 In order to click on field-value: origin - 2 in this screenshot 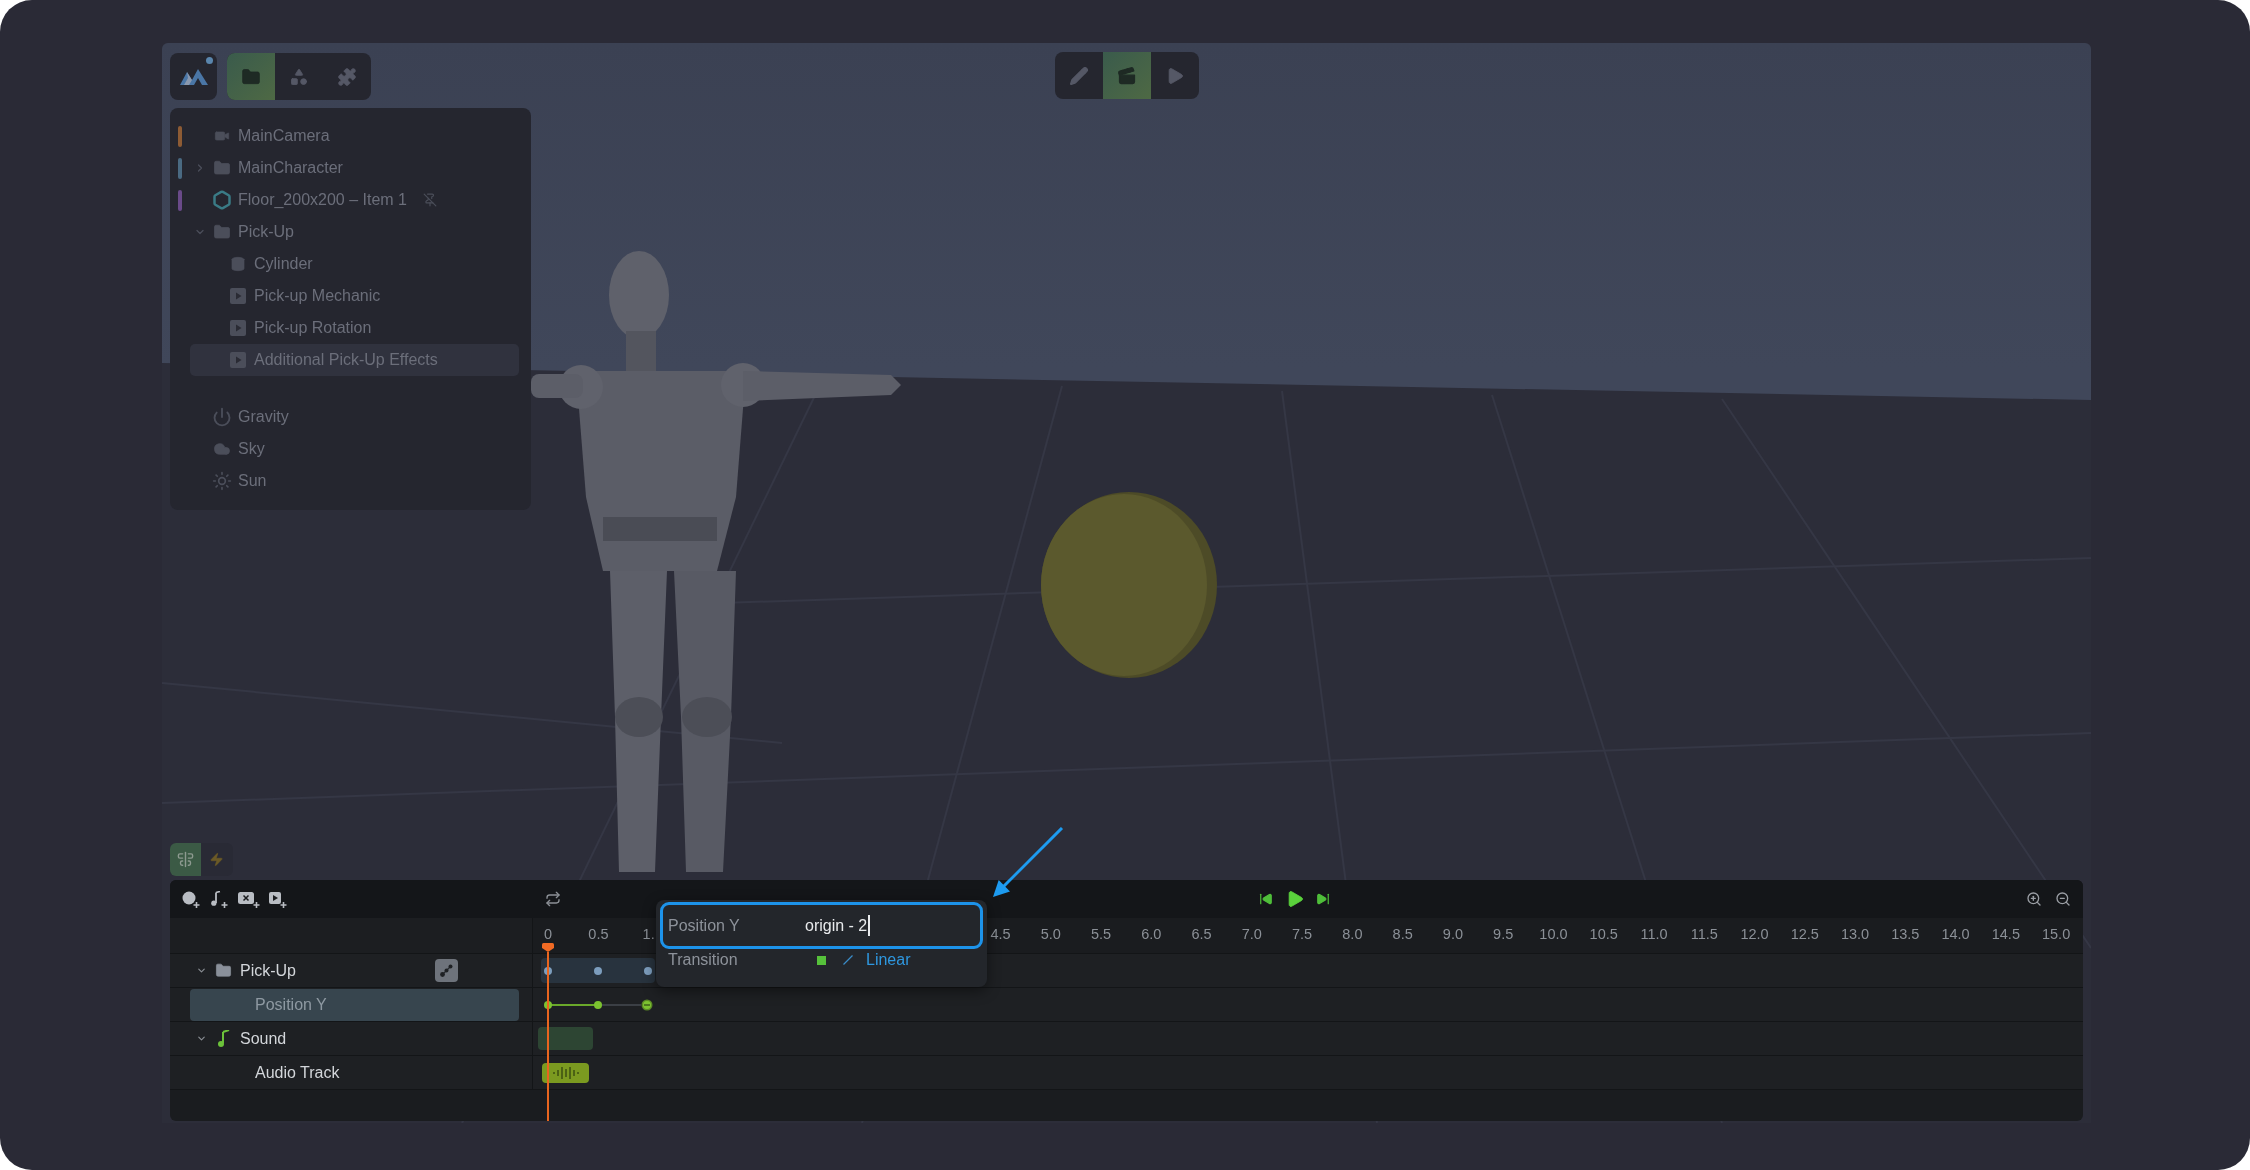, I will do `click(836, 925)`.